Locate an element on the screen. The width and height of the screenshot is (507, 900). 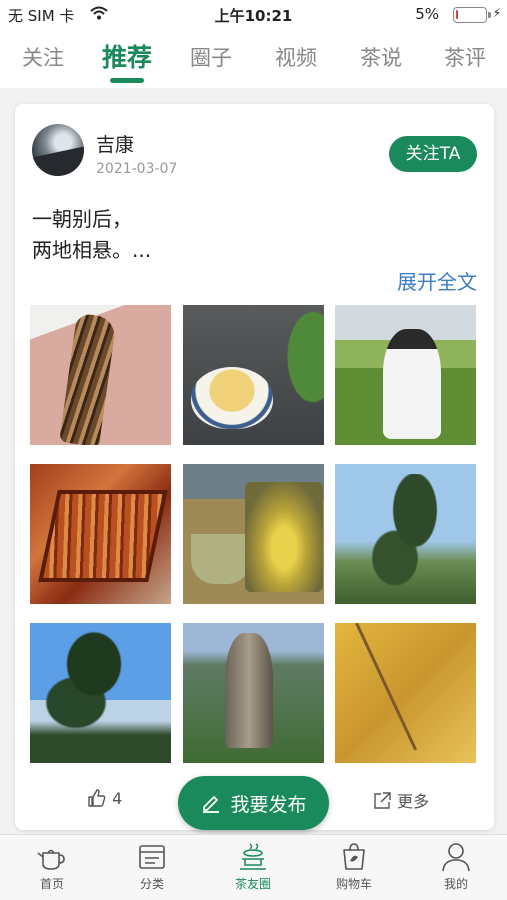
cart-bag-icon is located at coordinates (354, 856).